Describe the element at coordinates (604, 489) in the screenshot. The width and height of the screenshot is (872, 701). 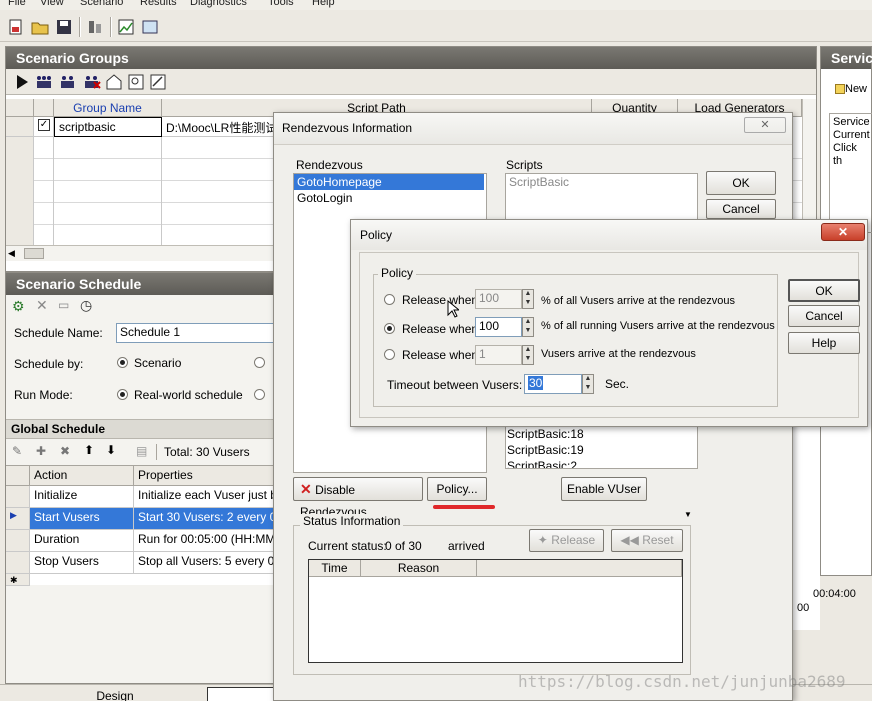
I see `enable-vuser-button: Enable VUser` at that location.